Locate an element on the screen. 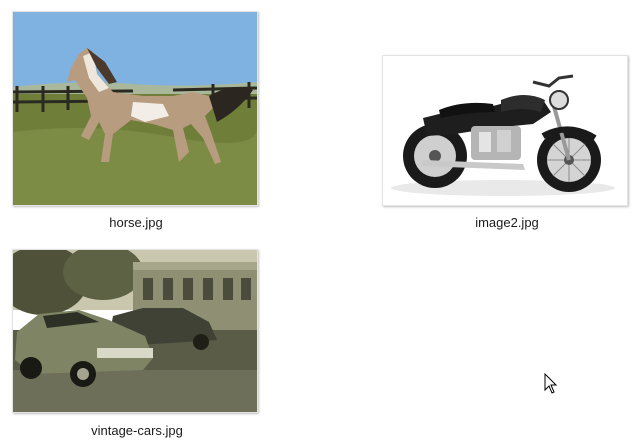 This screenshot has width=638, height=444. motorcycle-thumbnail is located at coordinates (505, 130).